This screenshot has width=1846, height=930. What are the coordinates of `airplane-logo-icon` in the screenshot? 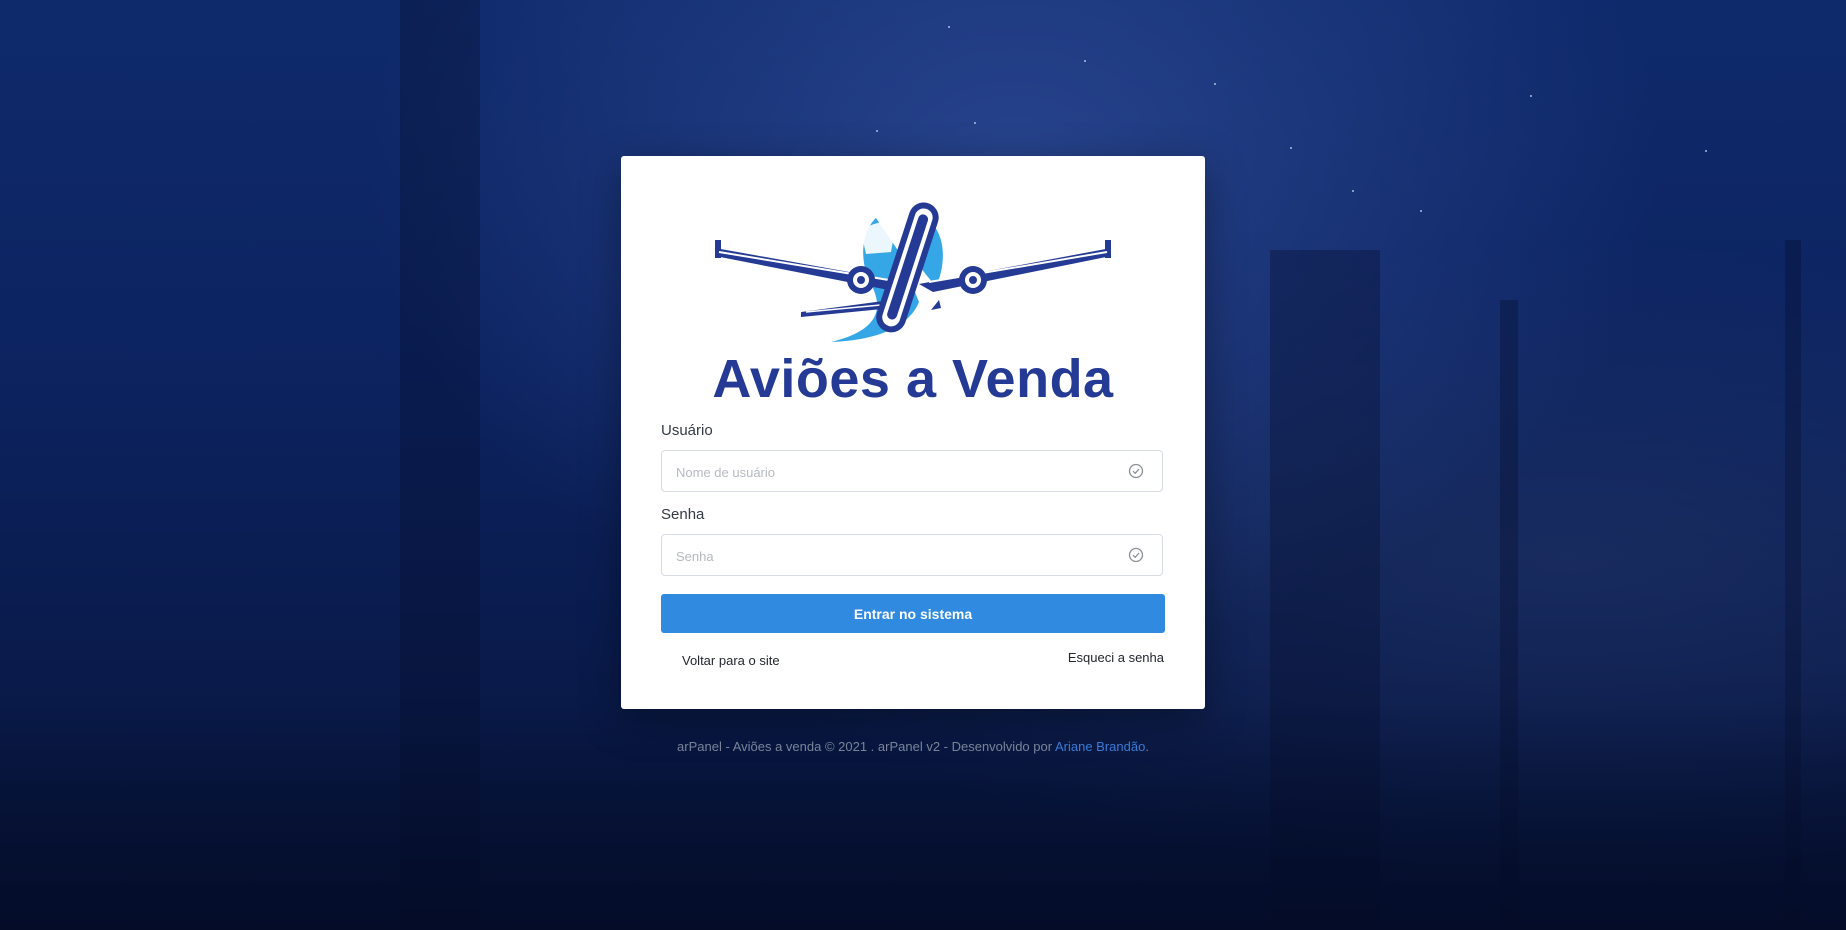 It's located at (913, 272).